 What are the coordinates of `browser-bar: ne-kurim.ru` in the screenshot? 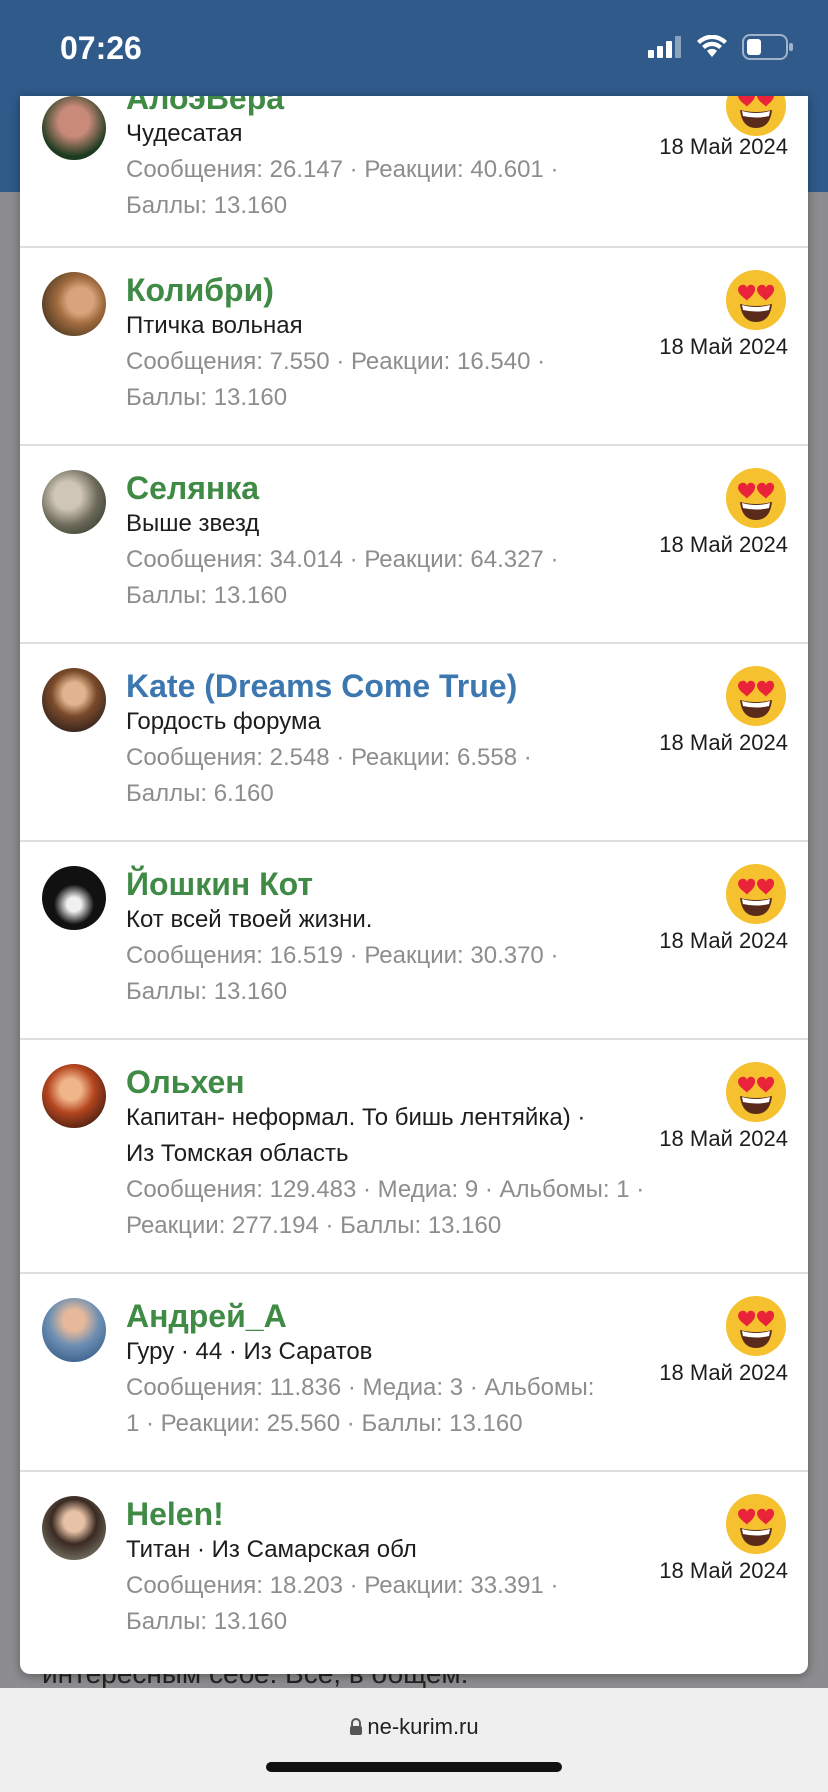 It's located at (414, 1740).